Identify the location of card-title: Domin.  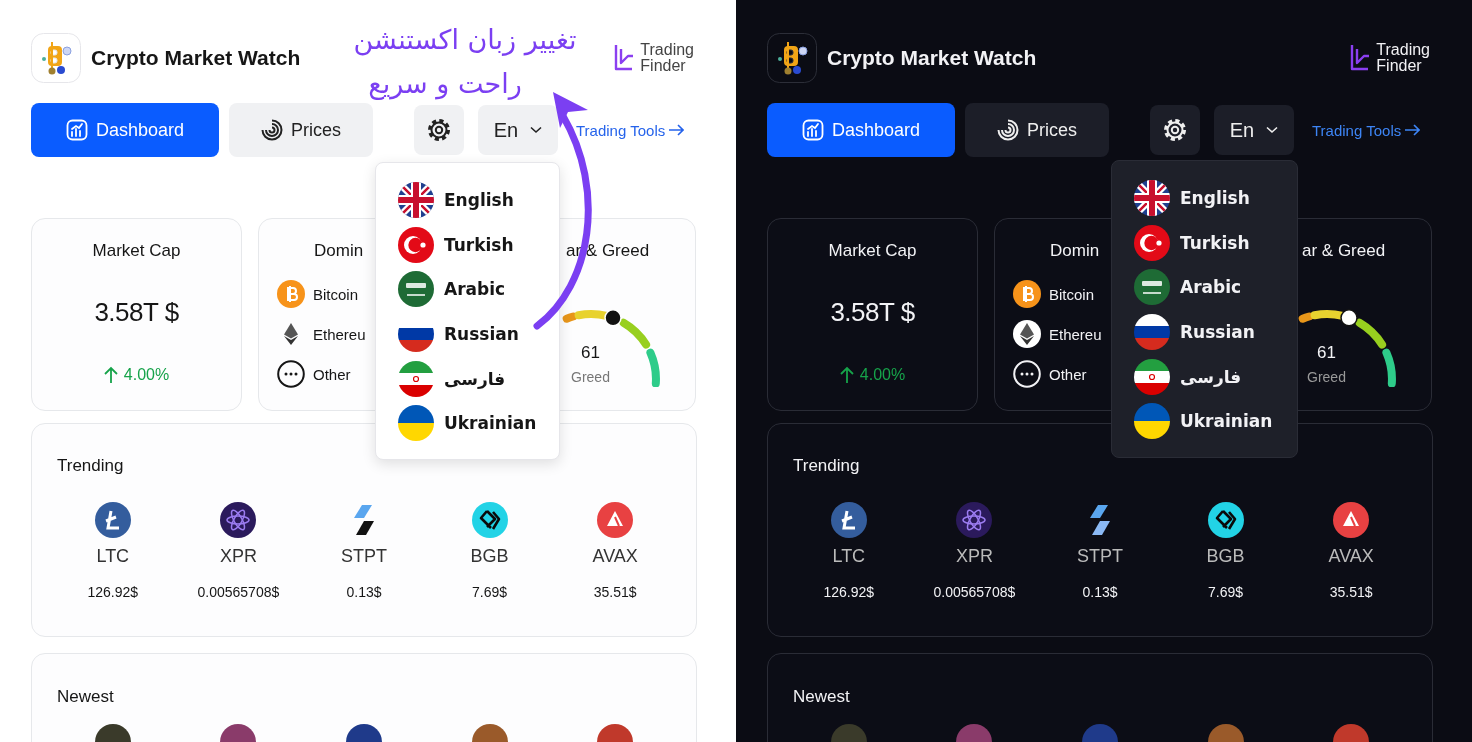
(339, 251).